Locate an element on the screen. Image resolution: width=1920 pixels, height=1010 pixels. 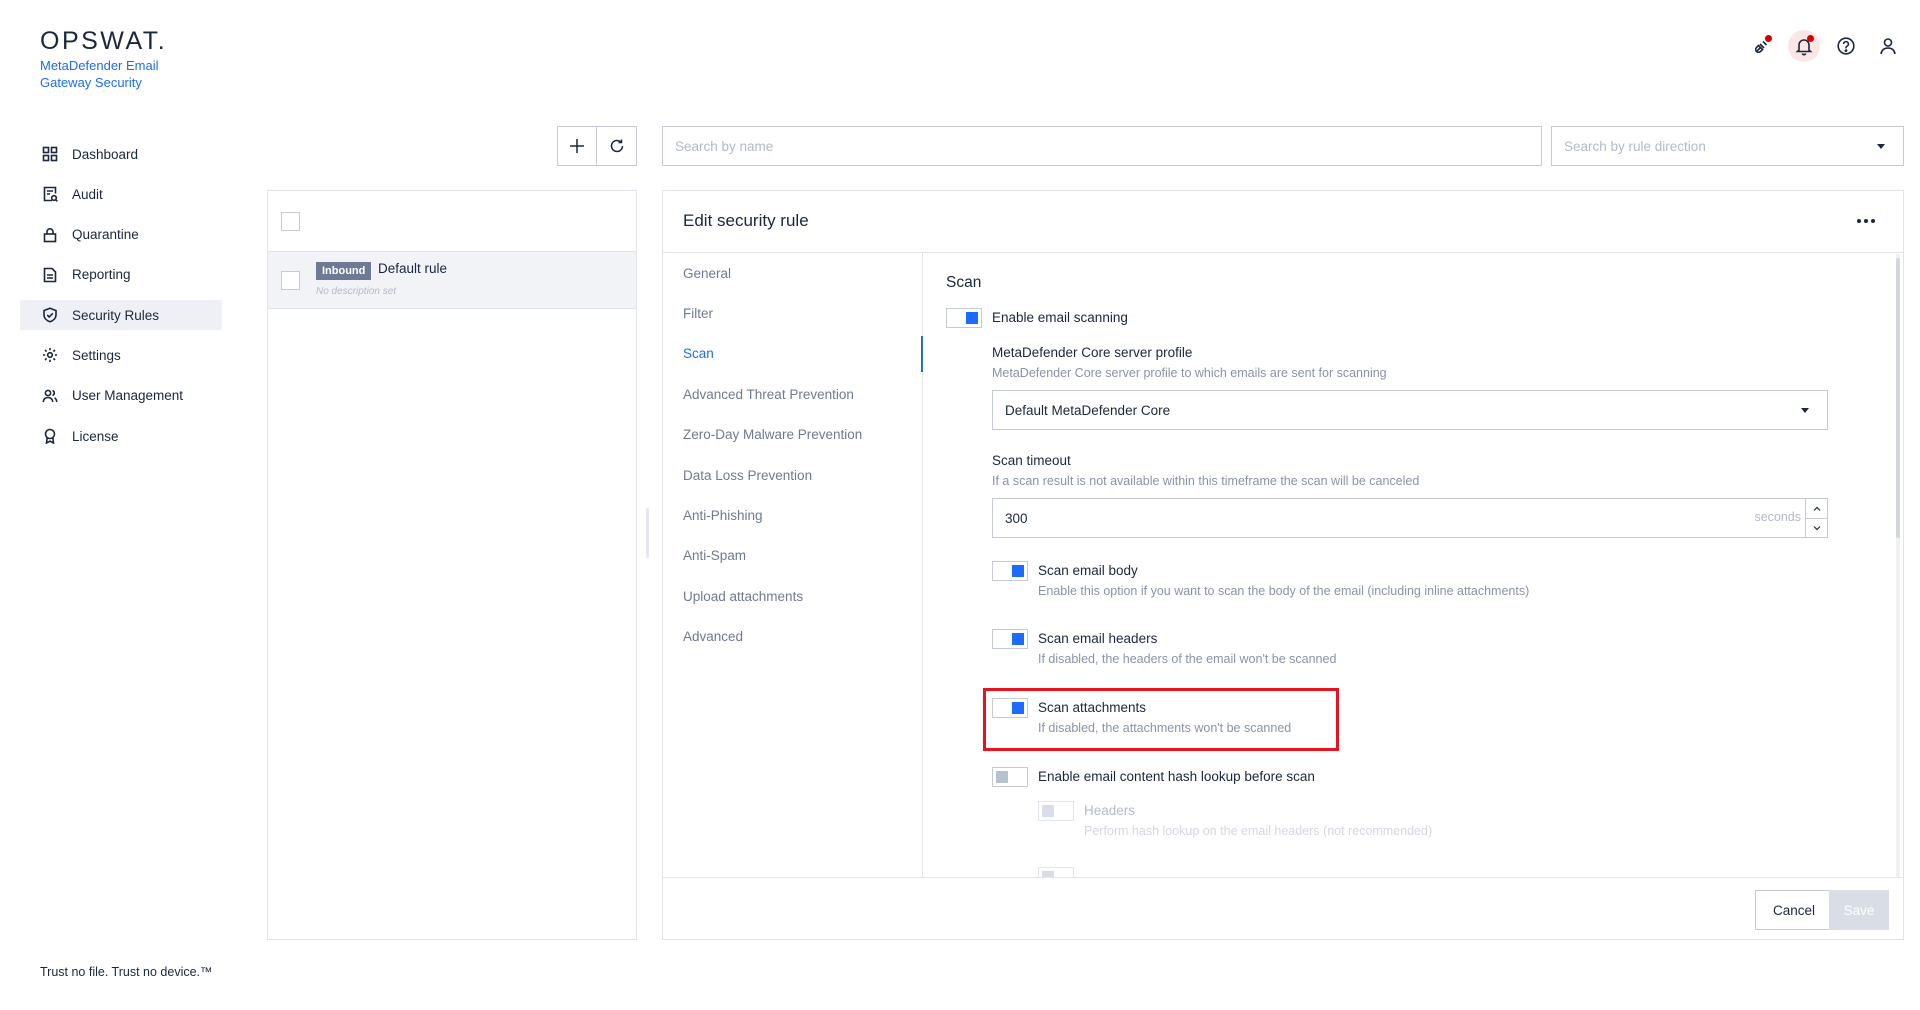
scan-timeout-input: 300 seconds is located at coordinates (1410, 518).